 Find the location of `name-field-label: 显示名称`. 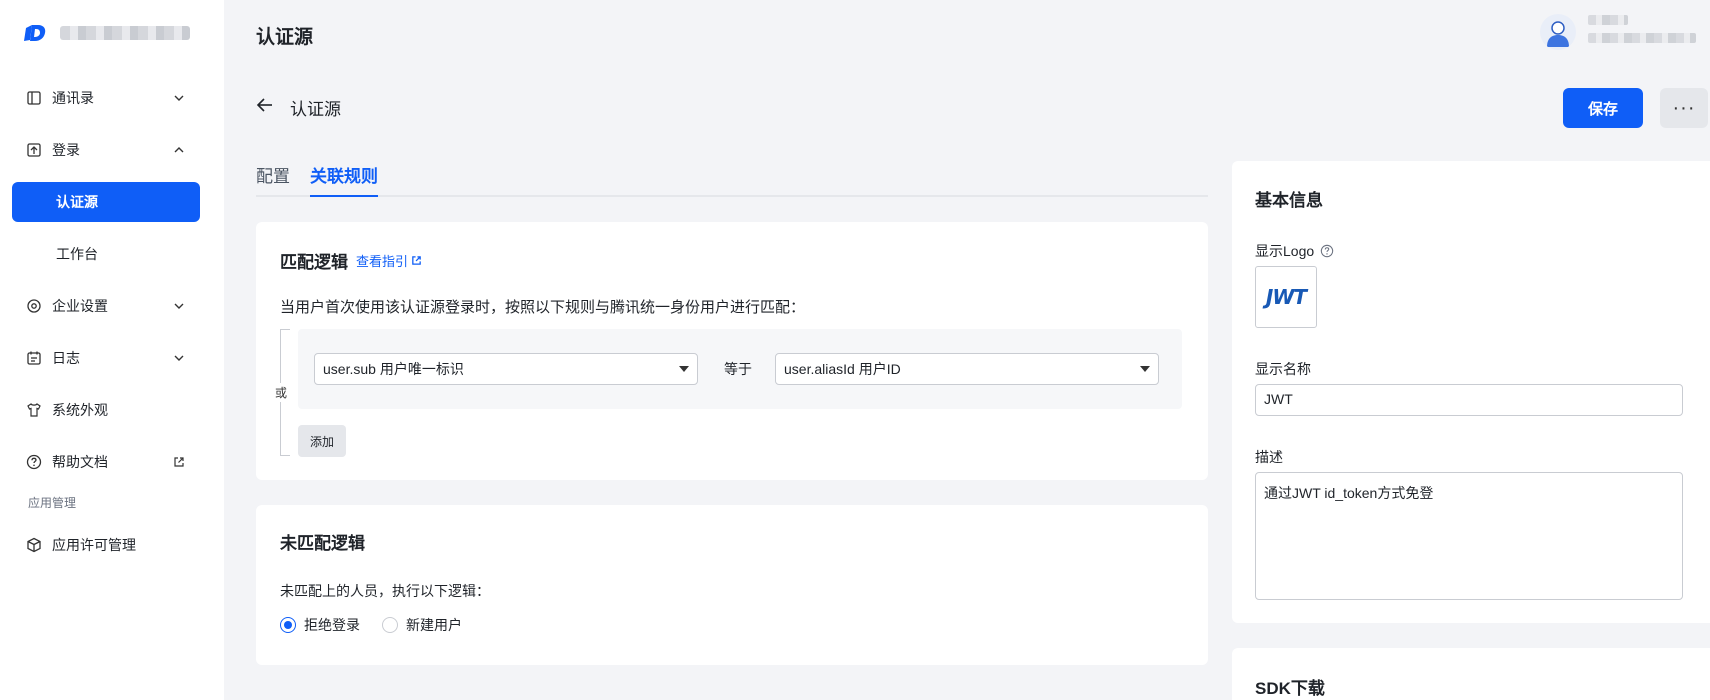

name-field-label: 显示名称 is located at coordinates (1283, 369).